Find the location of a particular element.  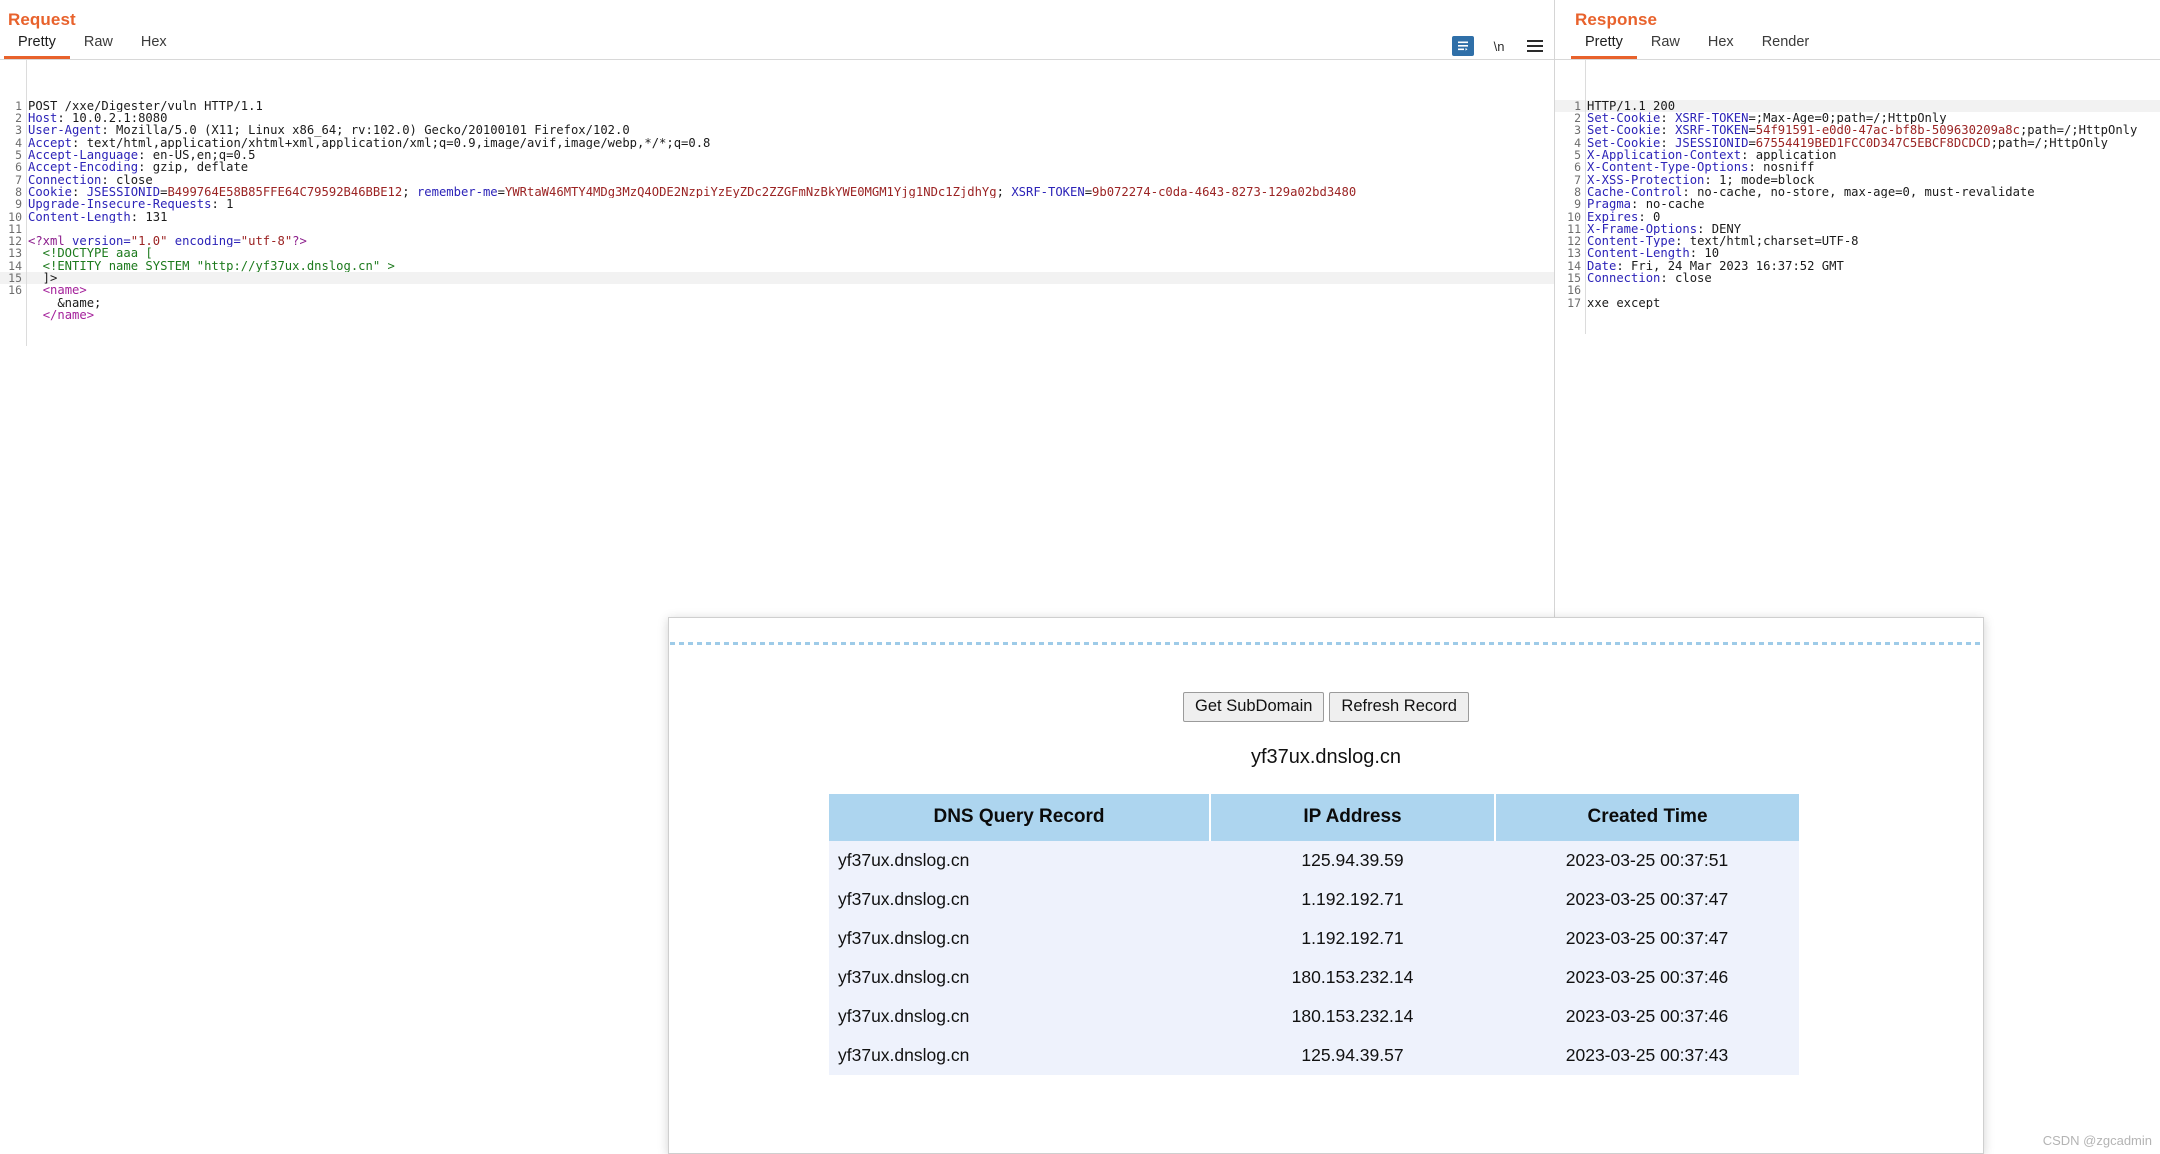

tab-response-render: Render is located at coordinates (1786, 44).